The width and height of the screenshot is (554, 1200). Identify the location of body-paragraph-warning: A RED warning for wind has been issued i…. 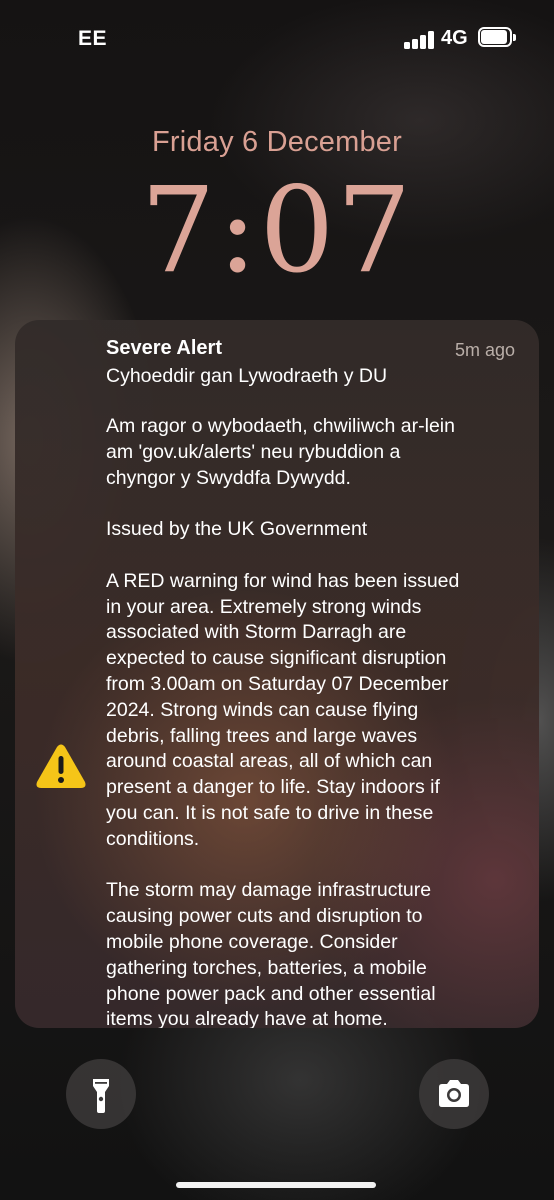
(283, 709).